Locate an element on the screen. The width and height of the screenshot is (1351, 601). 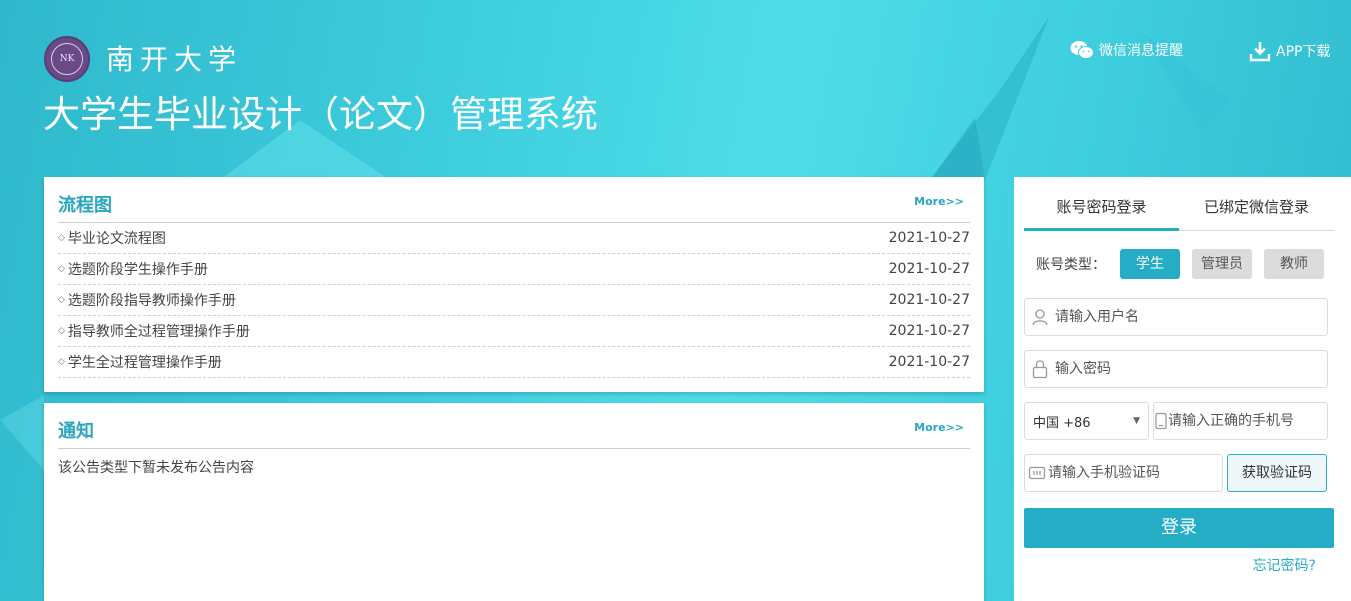
country-code-value: 中国 +86 is located at coordinates (1062, 423).